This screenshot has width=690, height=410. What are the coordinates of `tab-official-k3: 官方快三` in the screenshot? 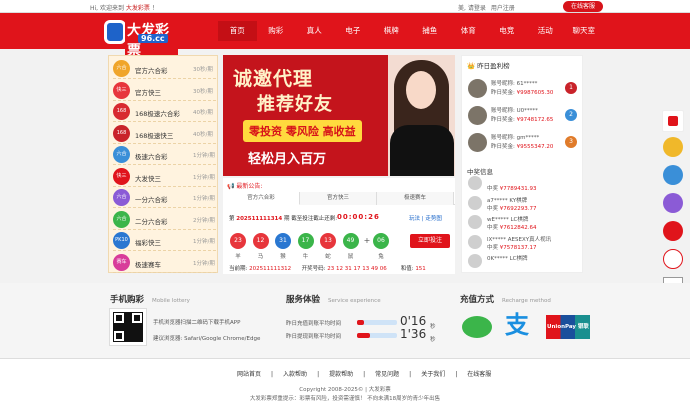 It's located at (338, 198).